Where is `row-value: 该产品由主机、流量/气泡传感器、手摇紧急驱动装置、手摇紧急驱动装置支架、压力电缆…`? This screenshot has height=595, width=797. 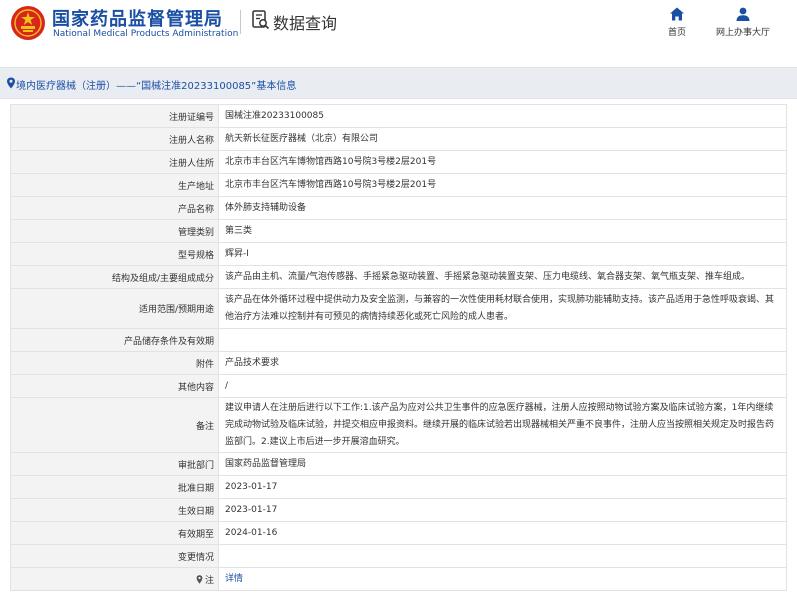
row-value: 该产品由主机、流量/气泡传感器、手摇紧急驱动装置、手摇紧急驱动装置支架、压力电缆… is located at coordinates (502, 277).